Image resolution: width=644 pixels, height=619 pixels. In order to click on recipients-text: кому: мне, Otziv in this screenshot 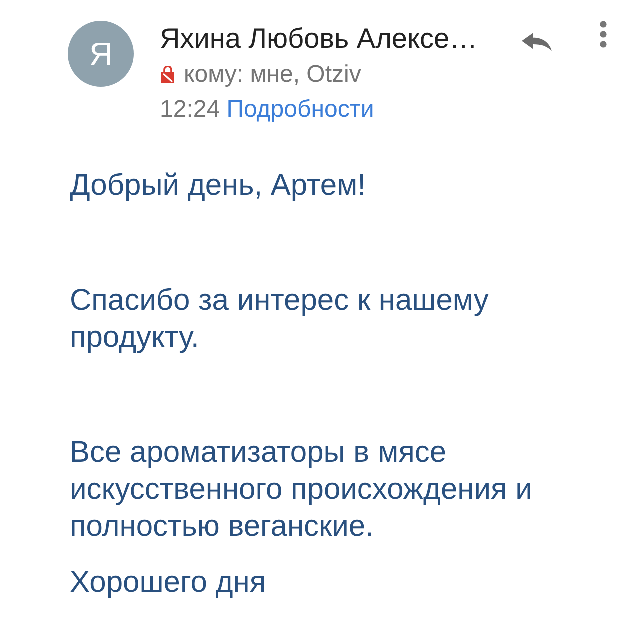, I will do `click(273, 75)`.